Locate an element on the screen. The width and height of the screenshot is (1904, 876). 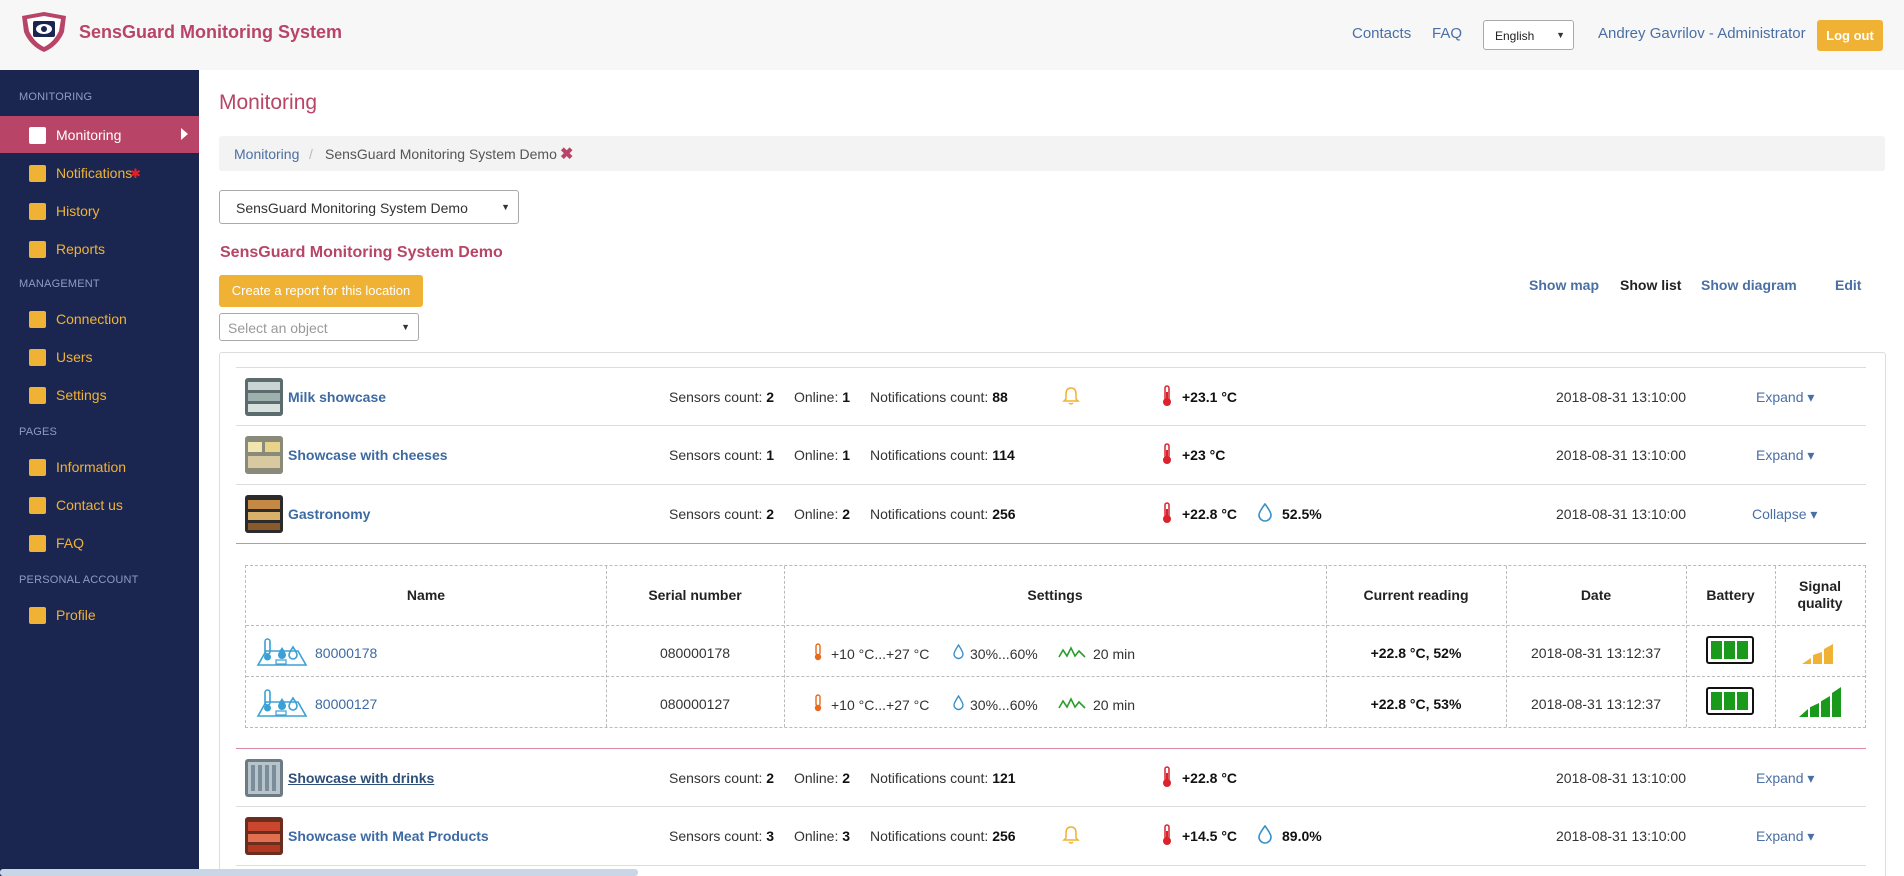
sidebar-item-contact-us: Contact us is located at coordinates (99, 504).